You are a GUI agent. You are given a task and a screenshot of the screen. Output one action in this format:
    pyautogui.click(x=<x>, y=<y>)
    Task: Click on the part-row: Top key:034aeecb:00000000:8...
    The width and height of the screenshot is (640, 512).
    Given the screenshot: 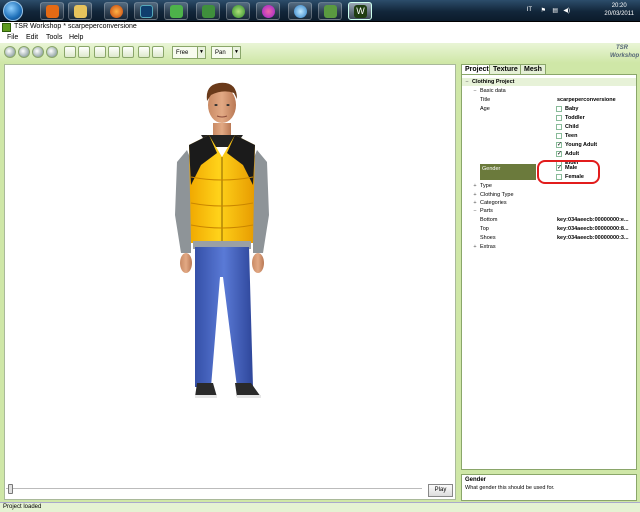 What is the action you would take?
    pyautogui.click(x=549, y=229)
    